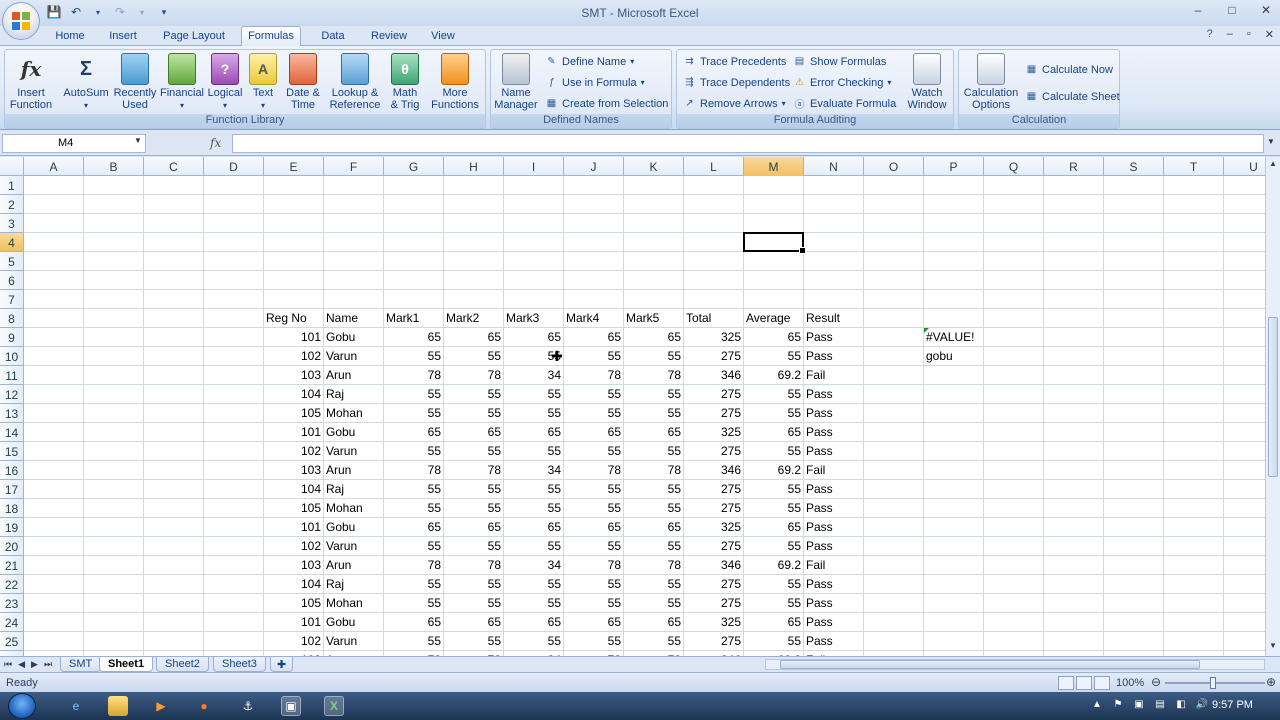  Describe the element at coordinates (194, 37) in the screenshot. I see `tab-page-layout: Page Layout` at that location.